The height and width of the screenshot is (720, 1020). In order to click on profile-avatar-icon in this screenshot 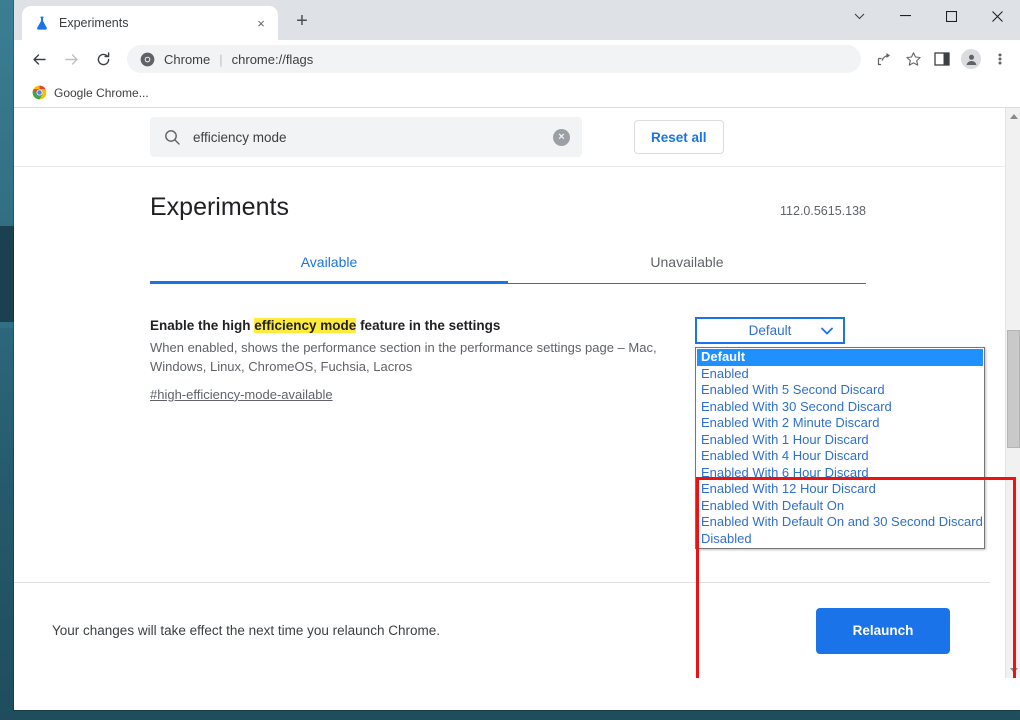, I will do `click(971, 59)`.